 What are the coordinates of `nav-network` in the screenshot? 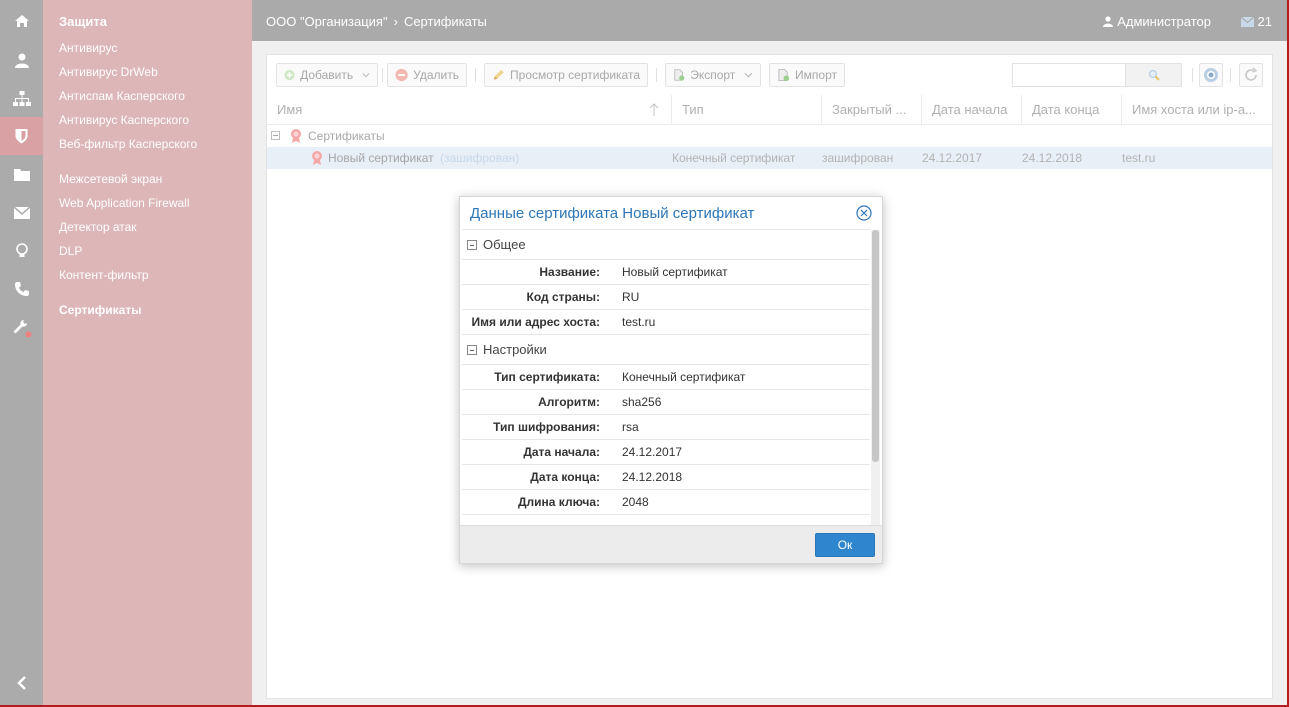 It's located at (21, 98).